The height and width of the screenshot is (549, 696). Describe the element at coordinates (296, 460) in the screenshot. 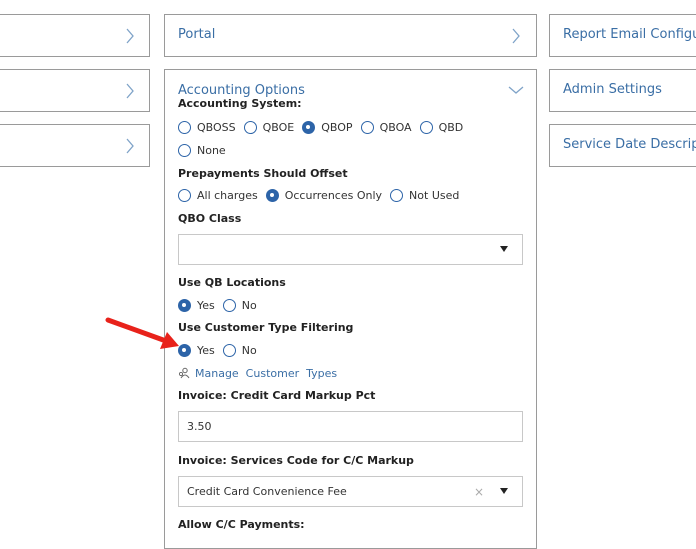

I see `cc-services-code-label: Invoice: Services Code for C/C Markup` at that location.